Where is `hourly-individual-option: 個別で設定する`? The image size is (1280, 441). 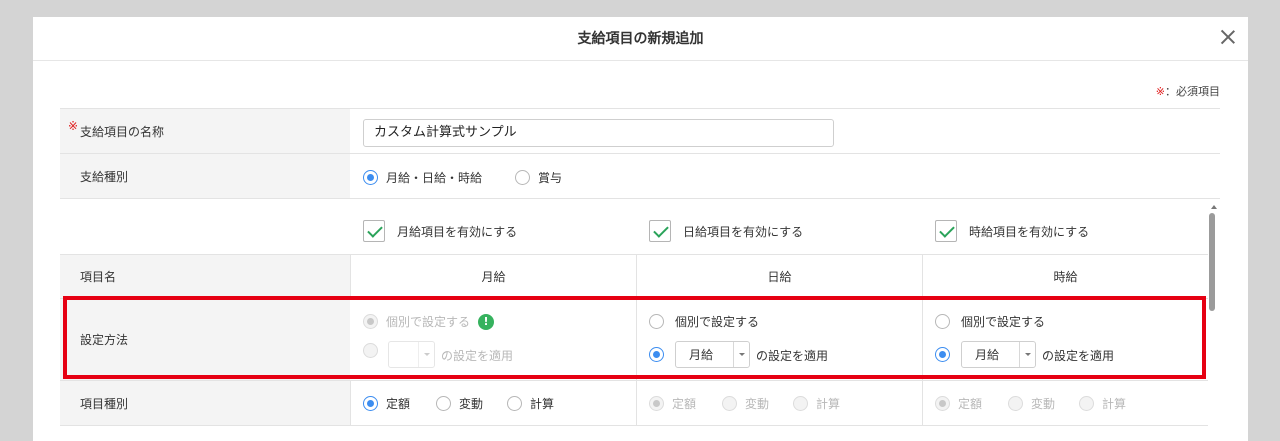
hourly-individual-option: 個別で設定する is located at coordinates (990, 321).